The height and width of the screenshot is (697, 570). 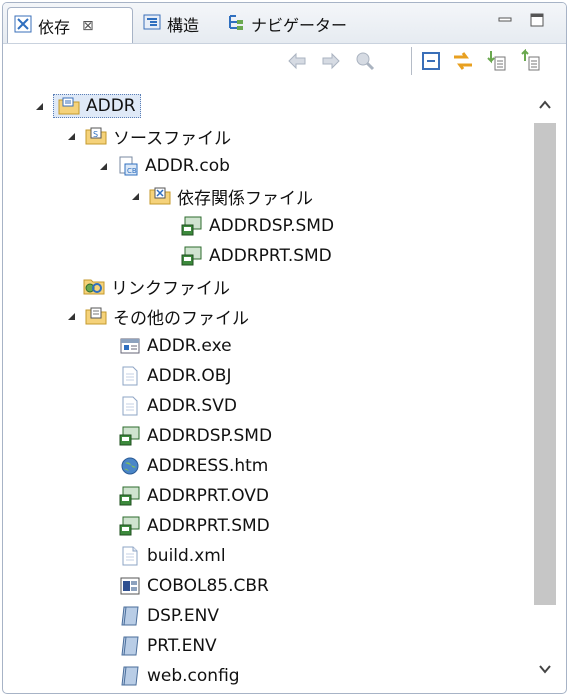 I want to click on tree-item-file: ADDR.OBJ, so click(x=175, y=376).